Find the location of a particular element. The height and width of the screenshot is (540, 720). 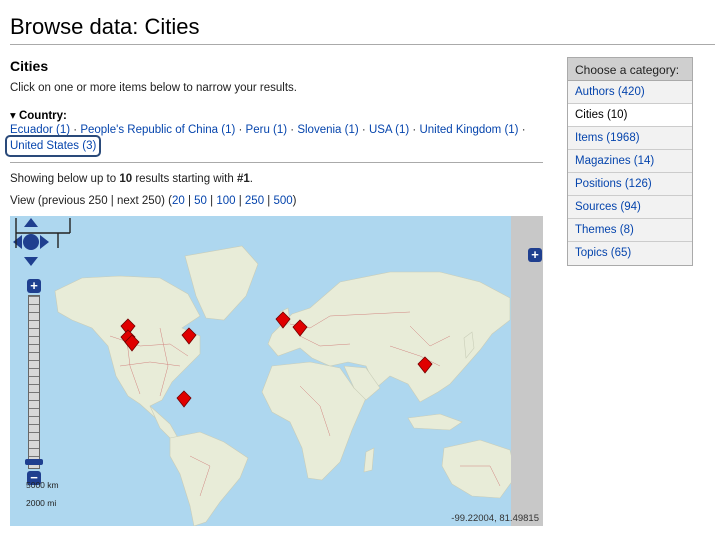

zoom-slider-track is located at coordinates (34, 382).